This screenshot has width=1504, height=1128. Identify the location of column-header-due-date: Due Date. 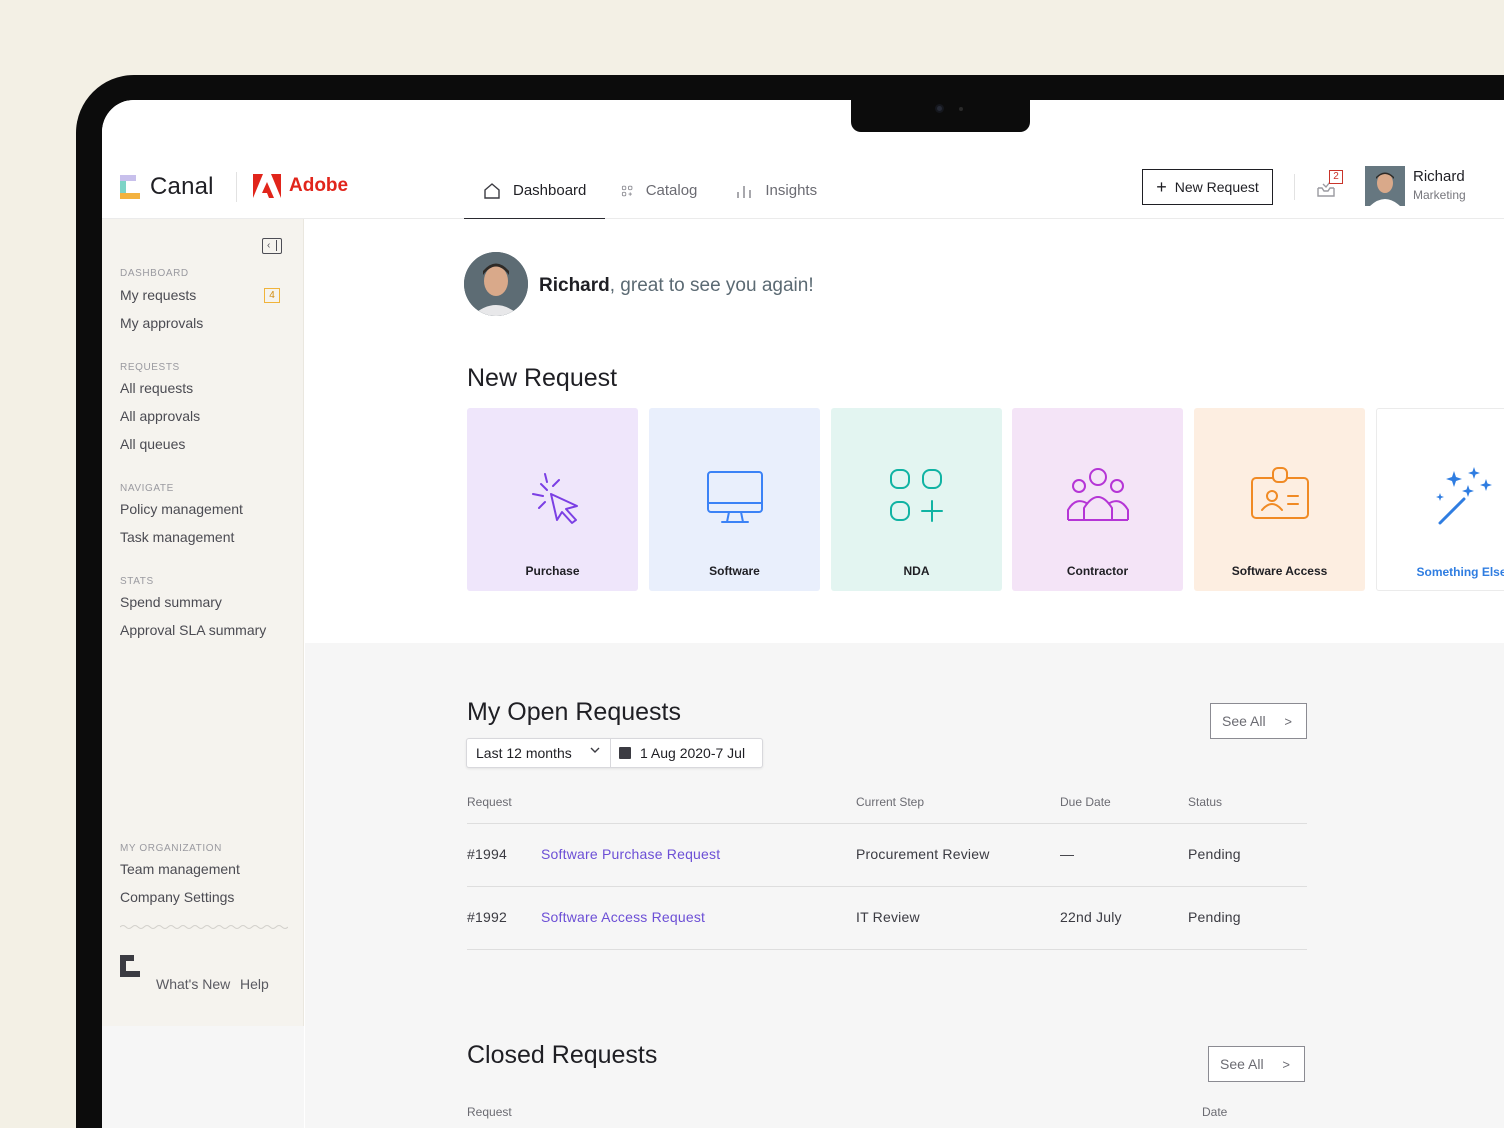
(1085, 802).